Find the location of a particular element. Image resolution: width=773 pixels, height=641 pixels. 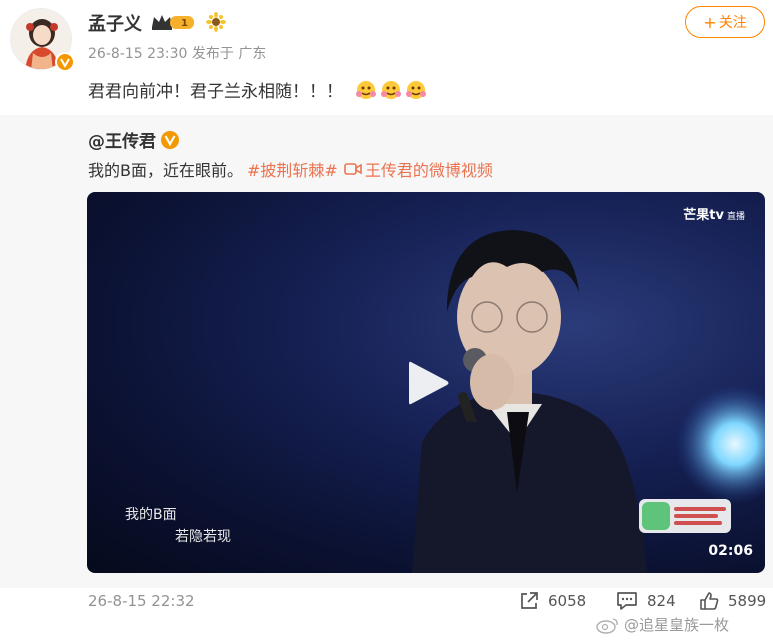

author-name: 孟子义 is located at coordinates (115, 23).